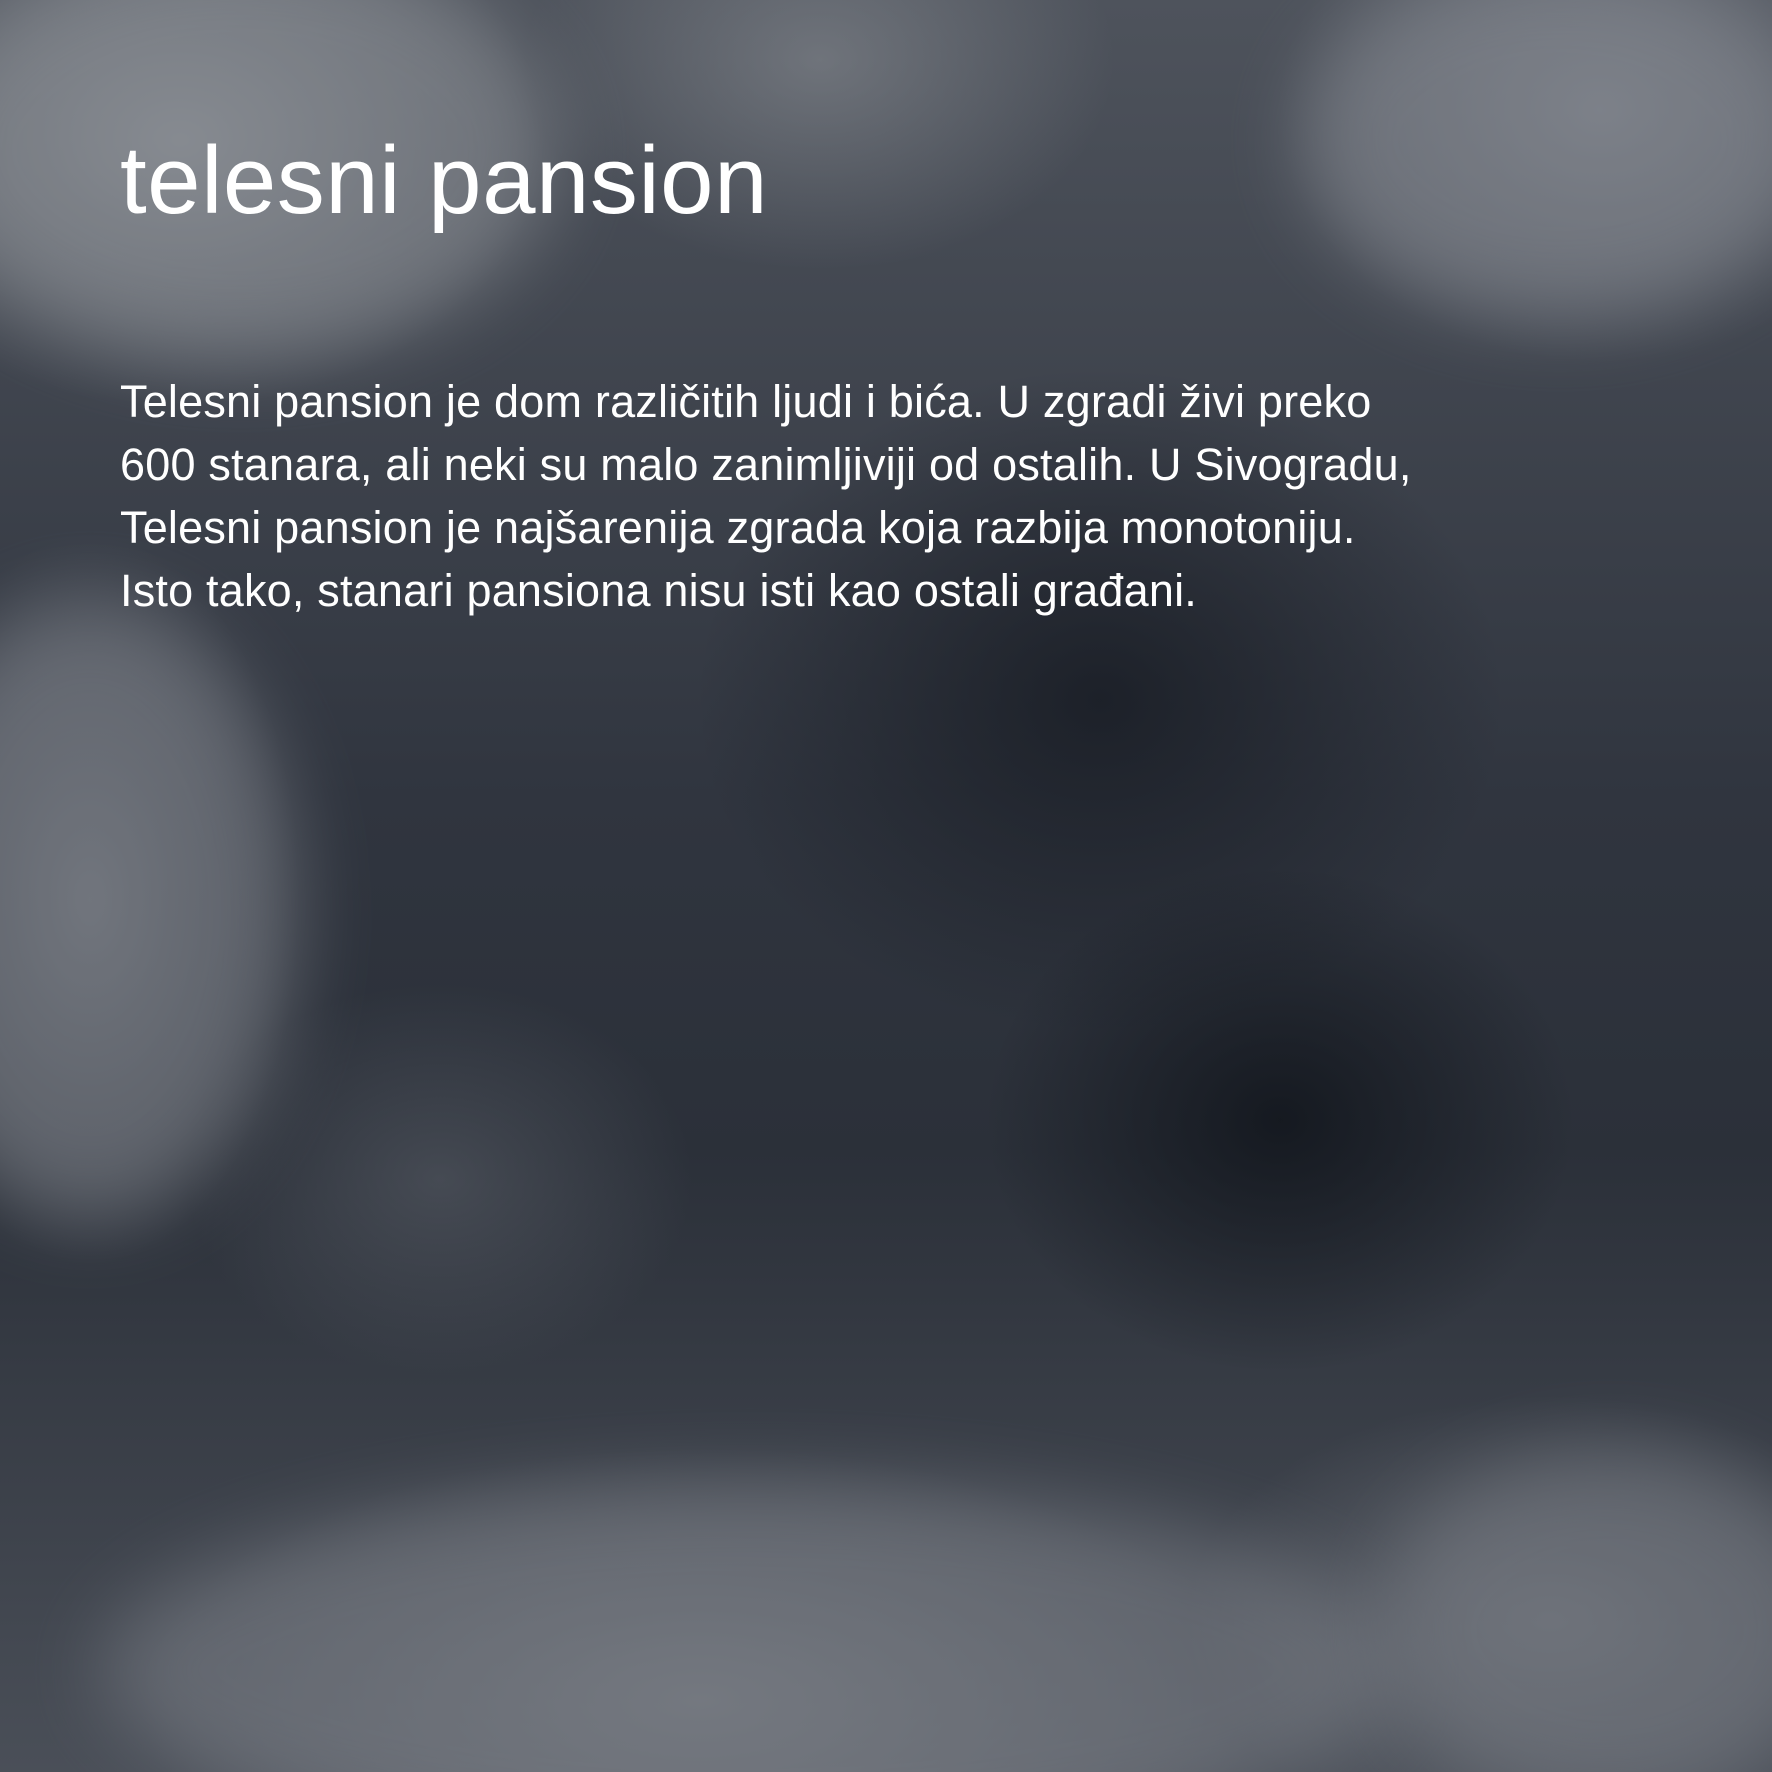 This screenshot has height=1772, width=1772. Describe the element at coordinates (444, 180) in the screenshot. I see `page-title: telesni pansion` at that location.